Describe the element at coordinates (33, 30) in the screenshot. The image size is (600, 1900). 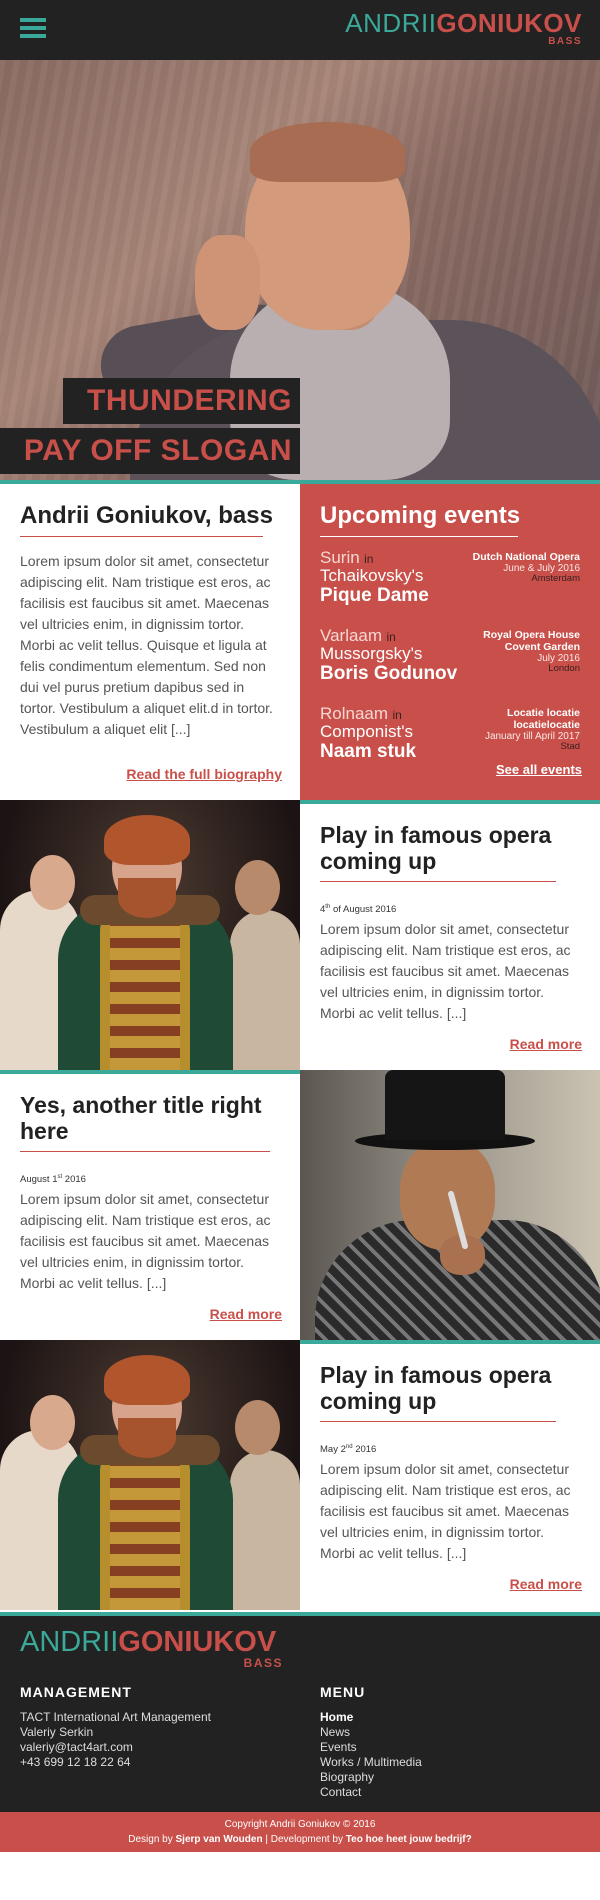
I see `menu-hamburger-icon` at that location.